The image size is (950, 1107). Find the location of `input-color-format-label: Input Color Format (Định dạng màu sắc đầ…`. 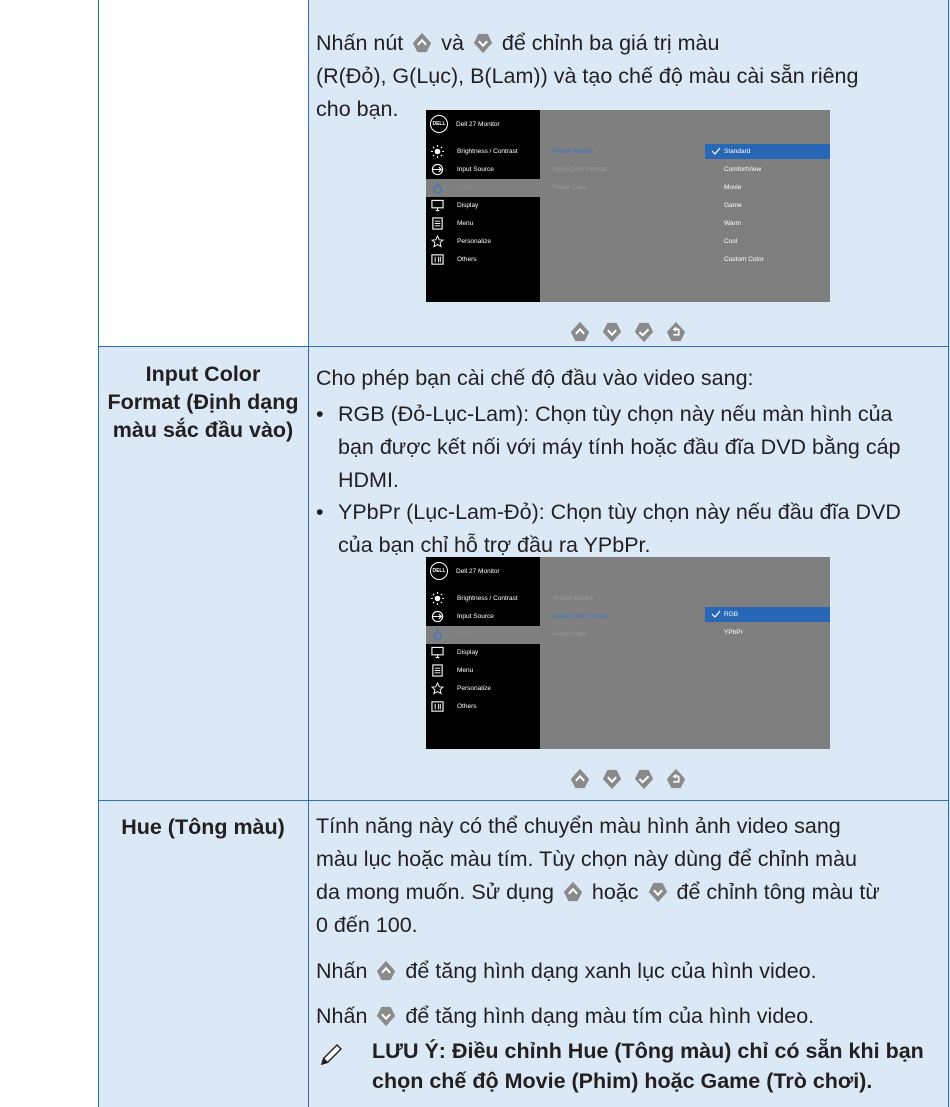

input-color-format-label: Input Color Format (Định dạng màu sắc đầ… is located at coordinates (203, 402).